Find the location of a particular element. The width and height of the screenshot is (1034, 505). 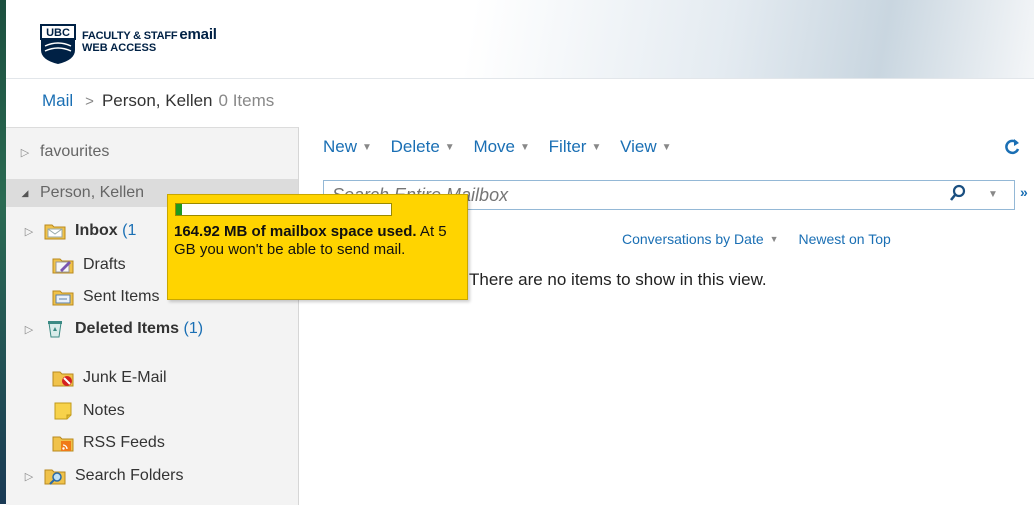

nav-account-label: Person, Kellen is located at coordinates (92, 192).